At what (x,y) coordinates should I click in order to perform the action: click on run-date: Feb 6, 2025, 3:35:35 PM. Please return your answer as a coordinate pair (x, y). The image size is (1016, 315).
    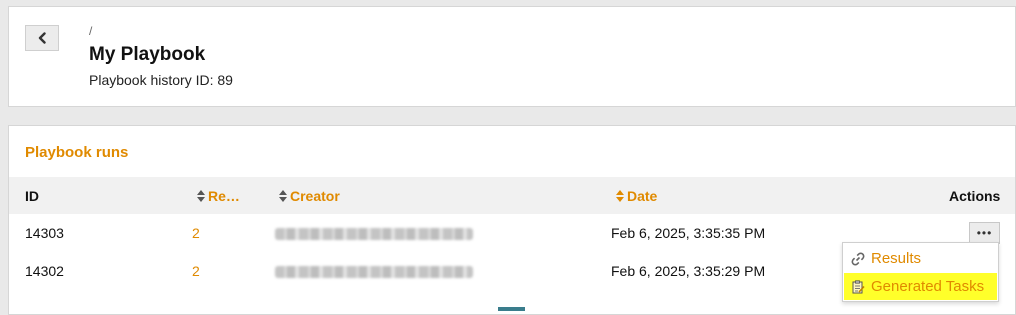
    Looking at the image, I should click on (688, 233).